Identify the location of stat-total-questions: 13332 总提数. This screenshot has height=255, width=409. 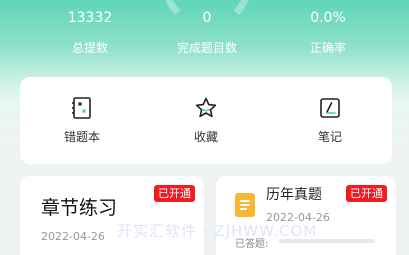
(90, 32).